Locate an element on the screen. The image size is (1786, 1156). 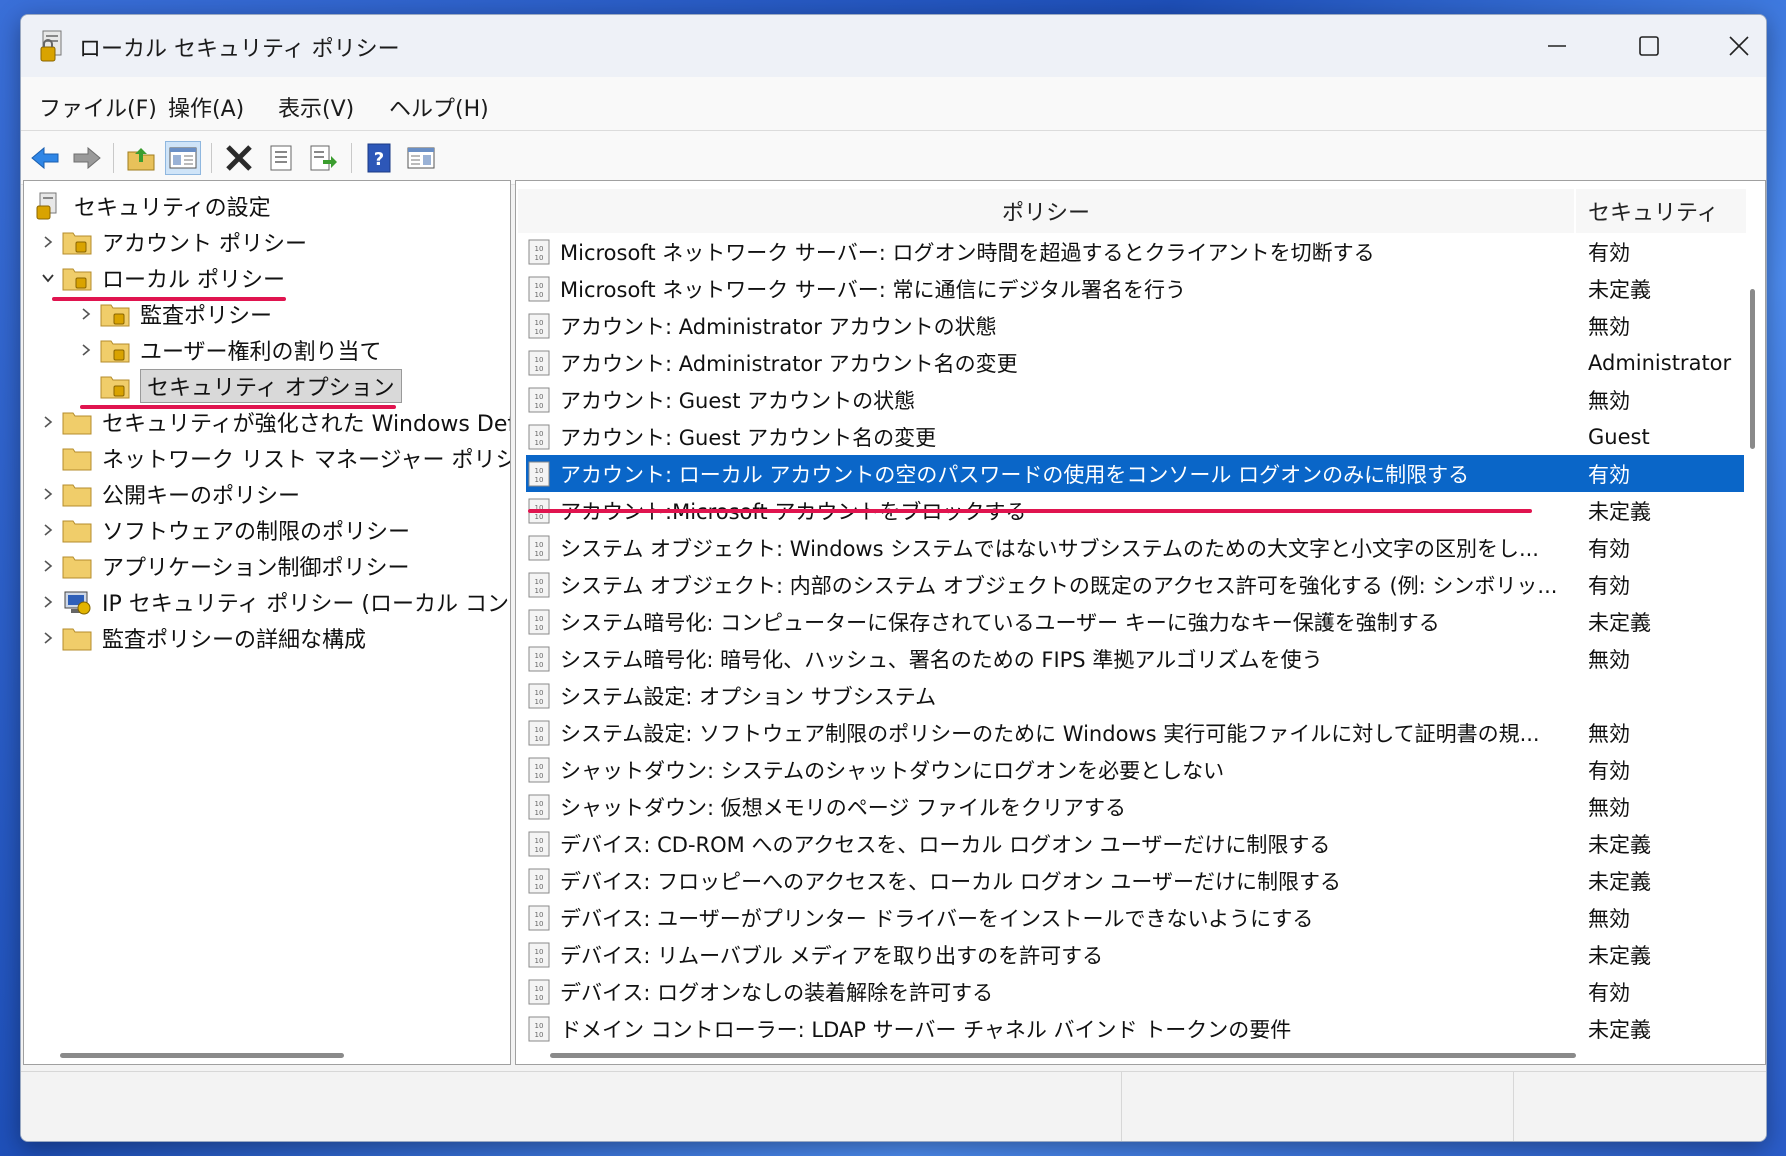
column-header-security-setting: セキュリティ is located at coordinates (1661, 211).